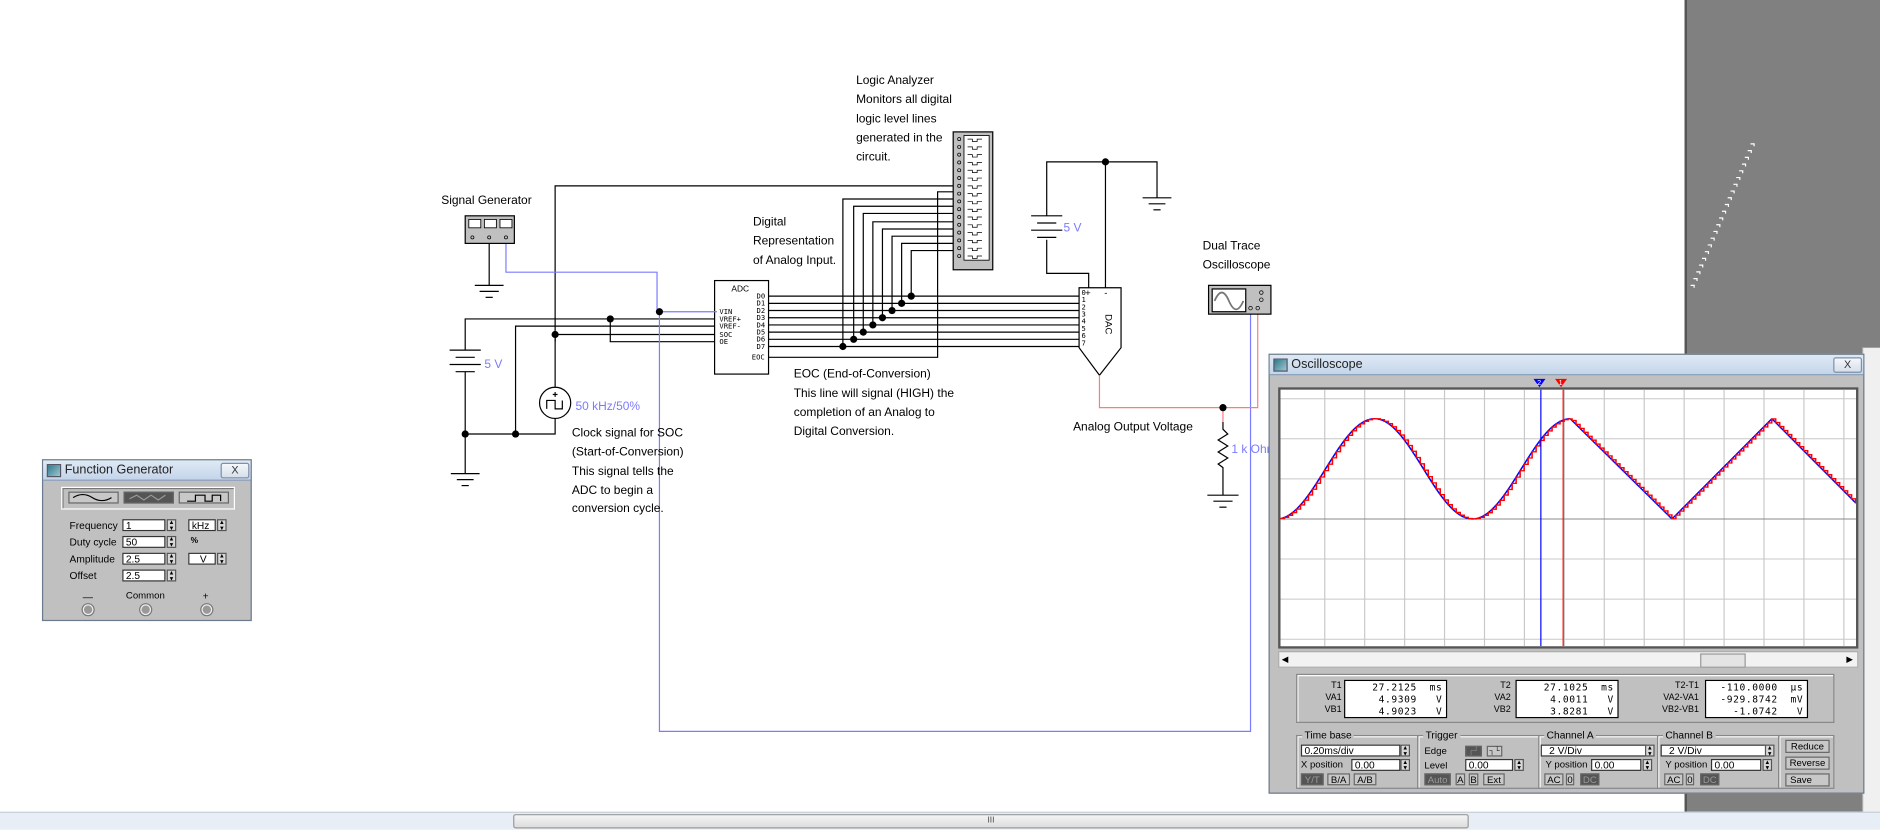 This screenshot has height=830, width=1880. What do you see at coordinates (1568, 469) in the screenshot?
I see `channel-a-trace` at bounding box center [1568, 469].